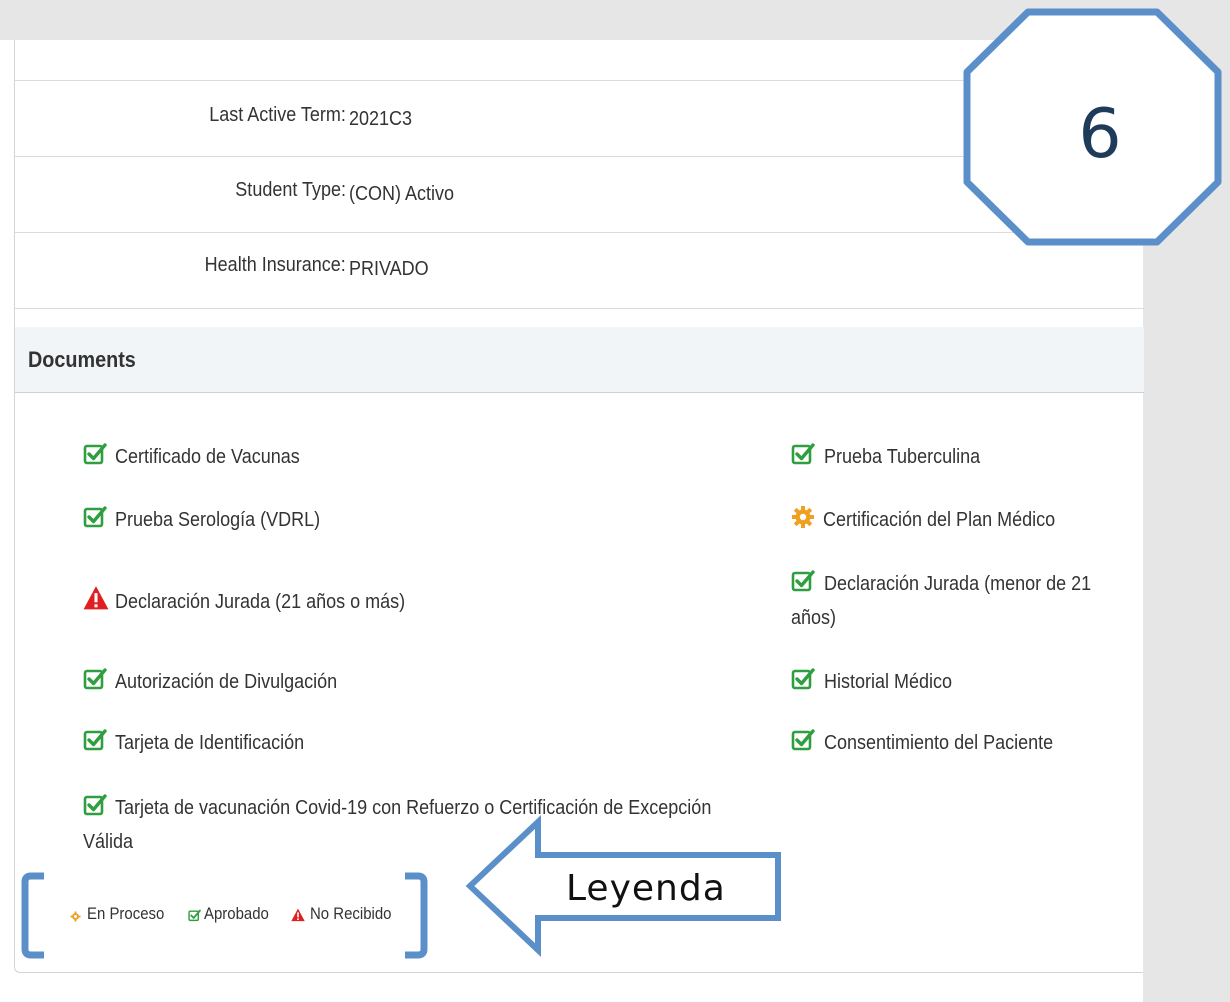 This screenshot has width=1230, height=1002. I want to click on warning-triangle-icon, so click(96, 598).